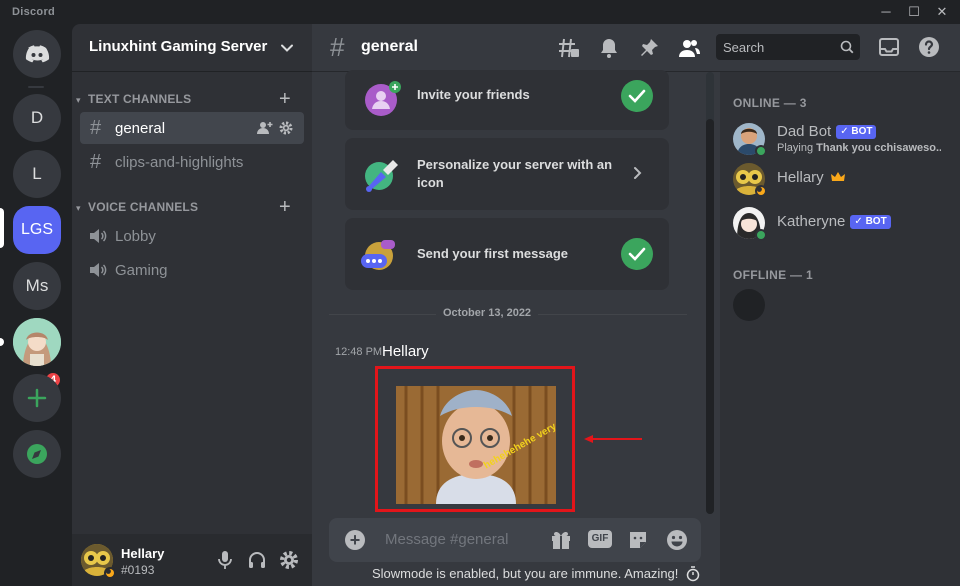 This screenshot has width=960, height=586. I want to click on server-d: D, so click(37, 118).